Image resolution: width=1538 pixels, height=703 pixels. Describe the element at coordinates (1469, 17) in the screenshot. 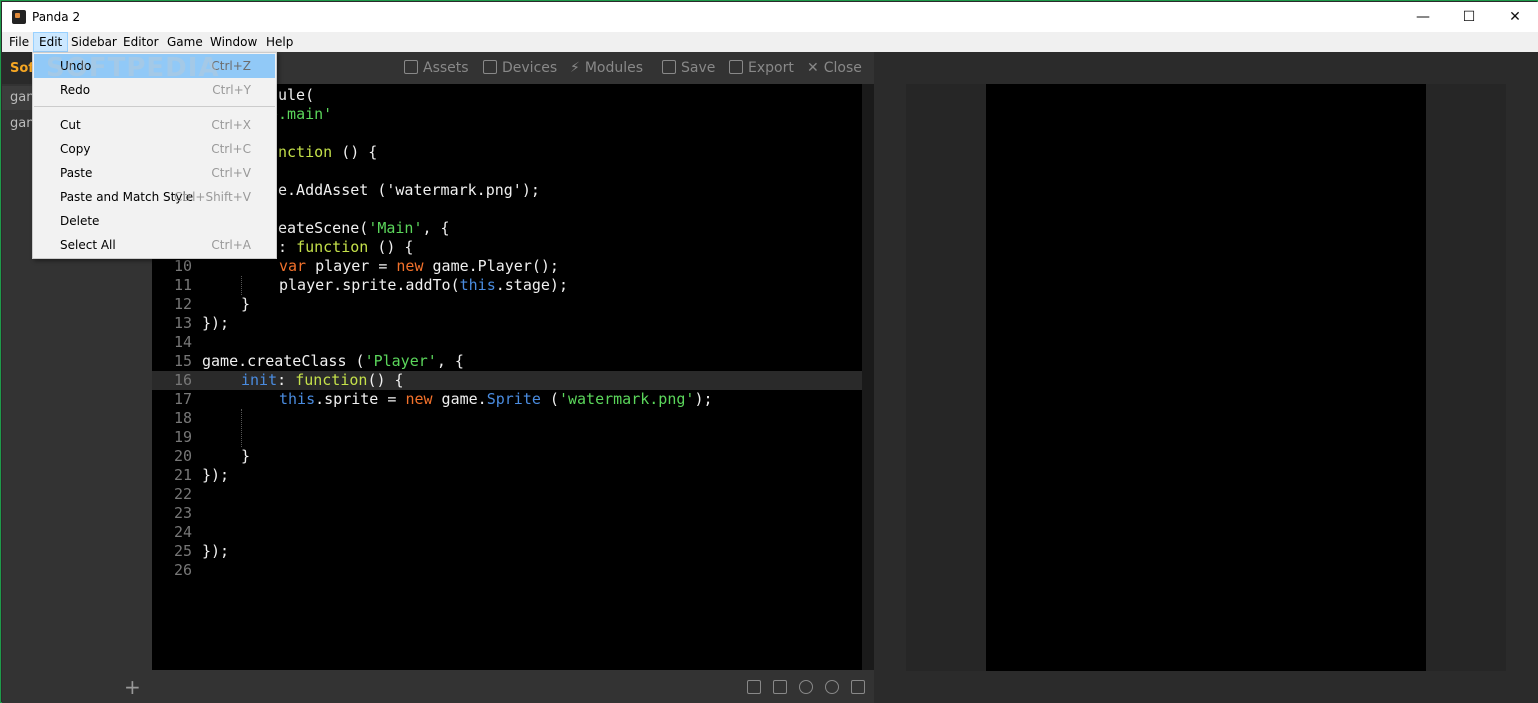

I see `maximize-button: ☐` at that location.